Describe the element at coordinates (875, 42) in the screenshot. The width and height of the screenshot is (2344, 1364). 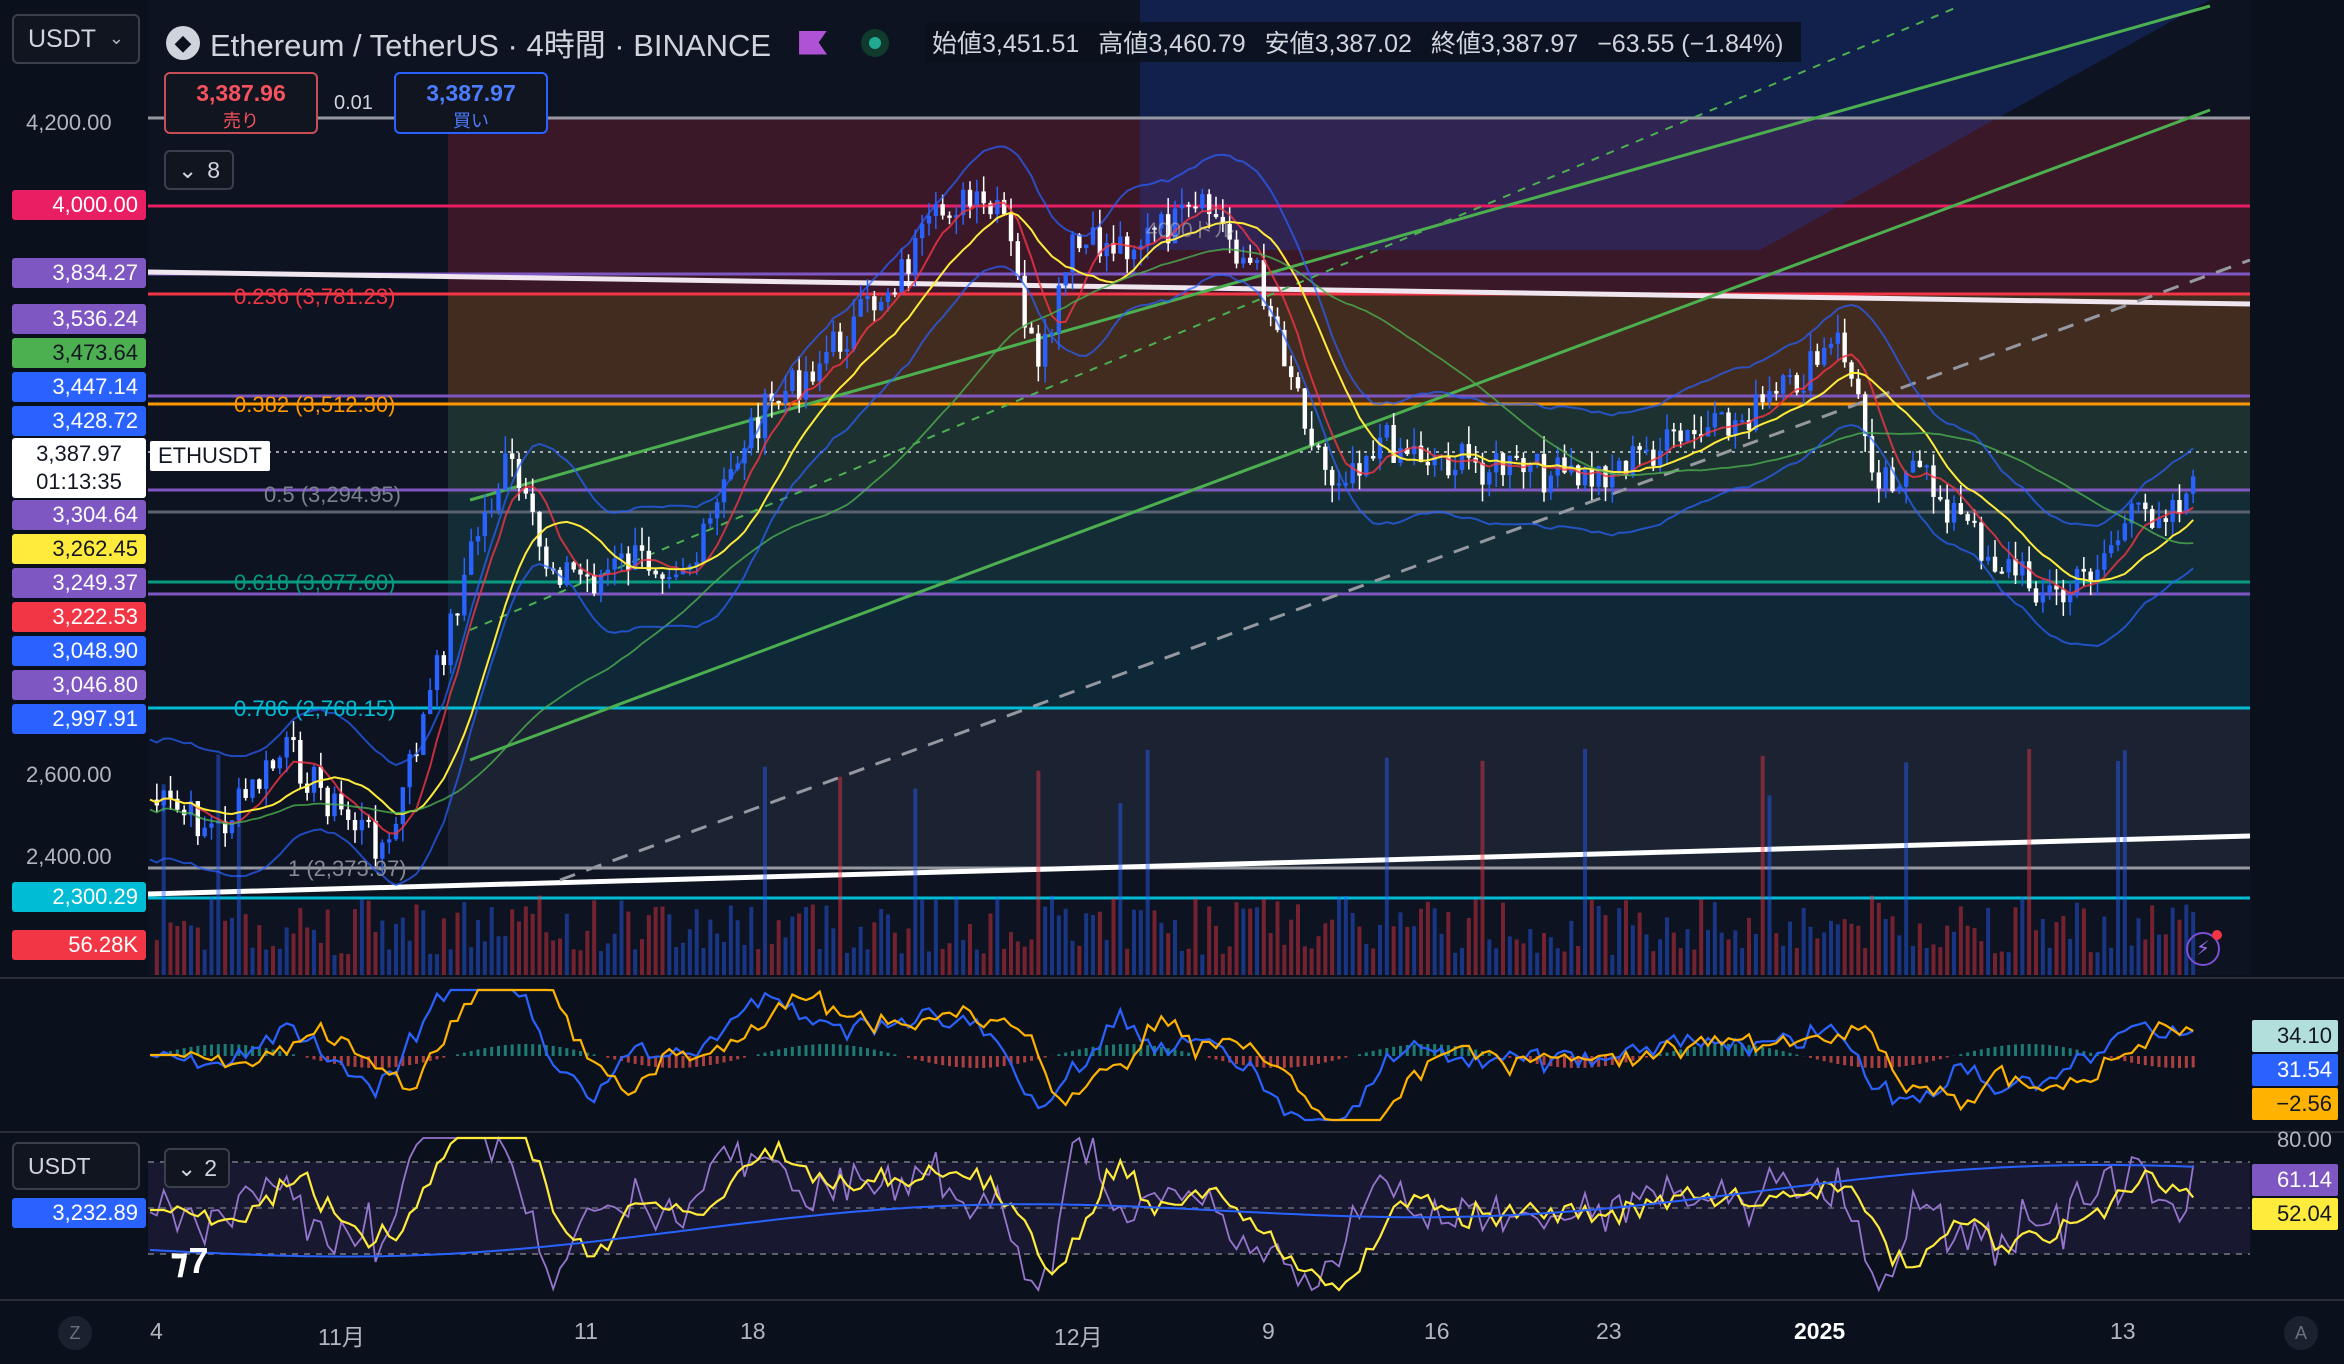
I see `market-status-icon` at that location.